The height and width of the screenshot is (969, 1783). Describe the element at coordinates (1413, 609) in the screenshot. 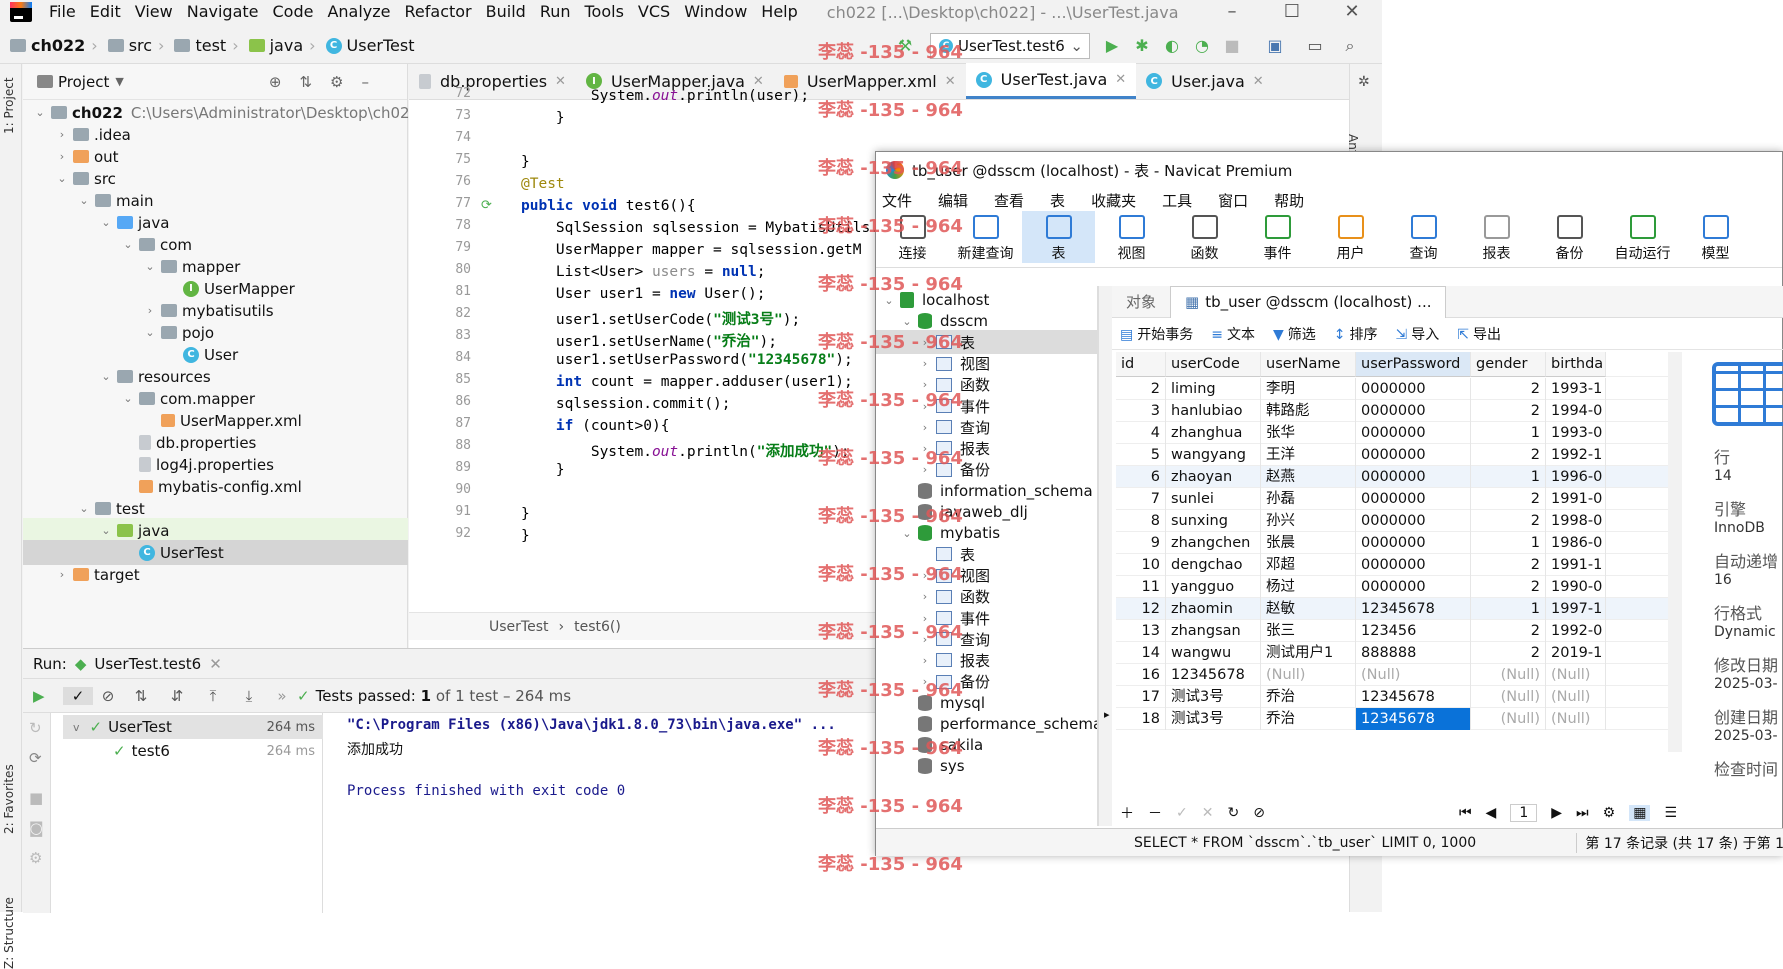

I see `grid-cell: 12345678` at that location.